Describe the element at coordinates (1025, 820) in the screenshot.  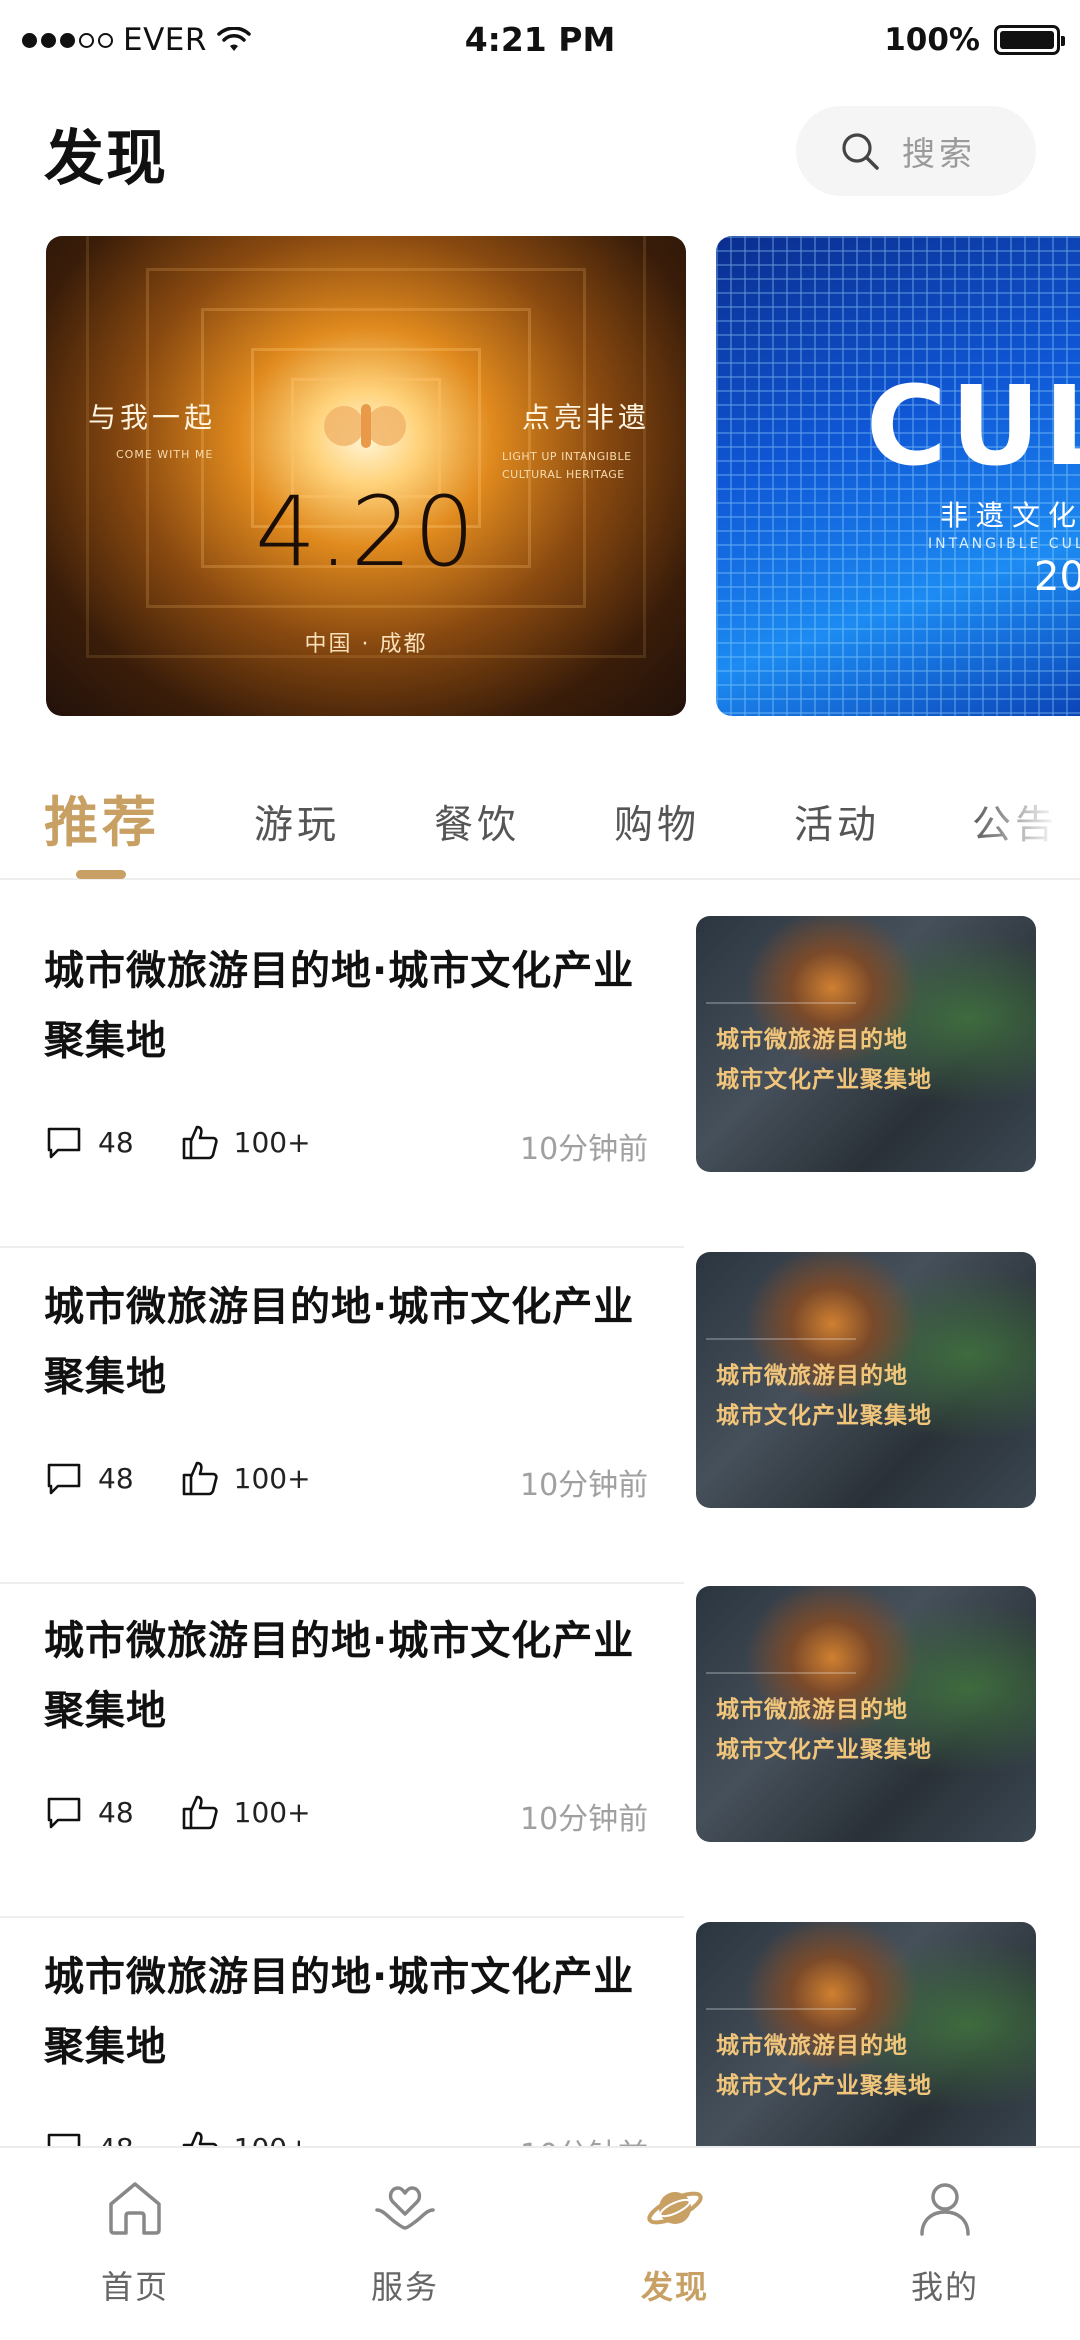
I see `tab-scroll-fade` at that location.